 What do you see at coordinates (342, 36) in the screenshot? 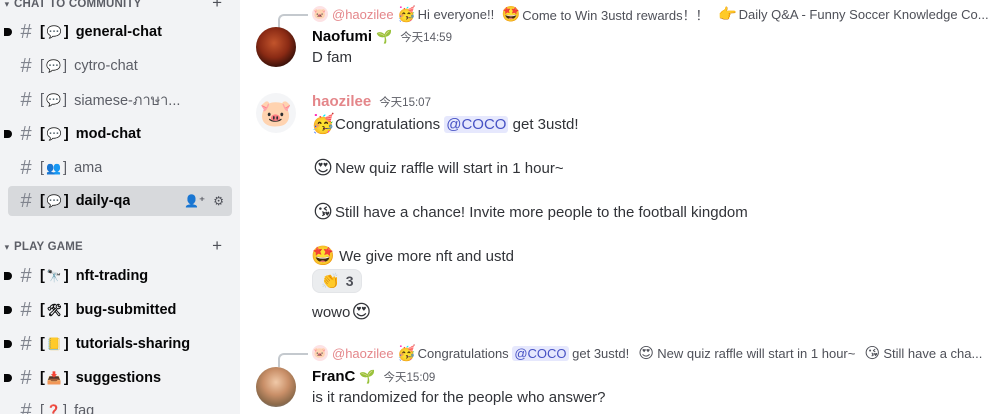
I see `author-name: Naofumi` at bounding box center [342, 36].